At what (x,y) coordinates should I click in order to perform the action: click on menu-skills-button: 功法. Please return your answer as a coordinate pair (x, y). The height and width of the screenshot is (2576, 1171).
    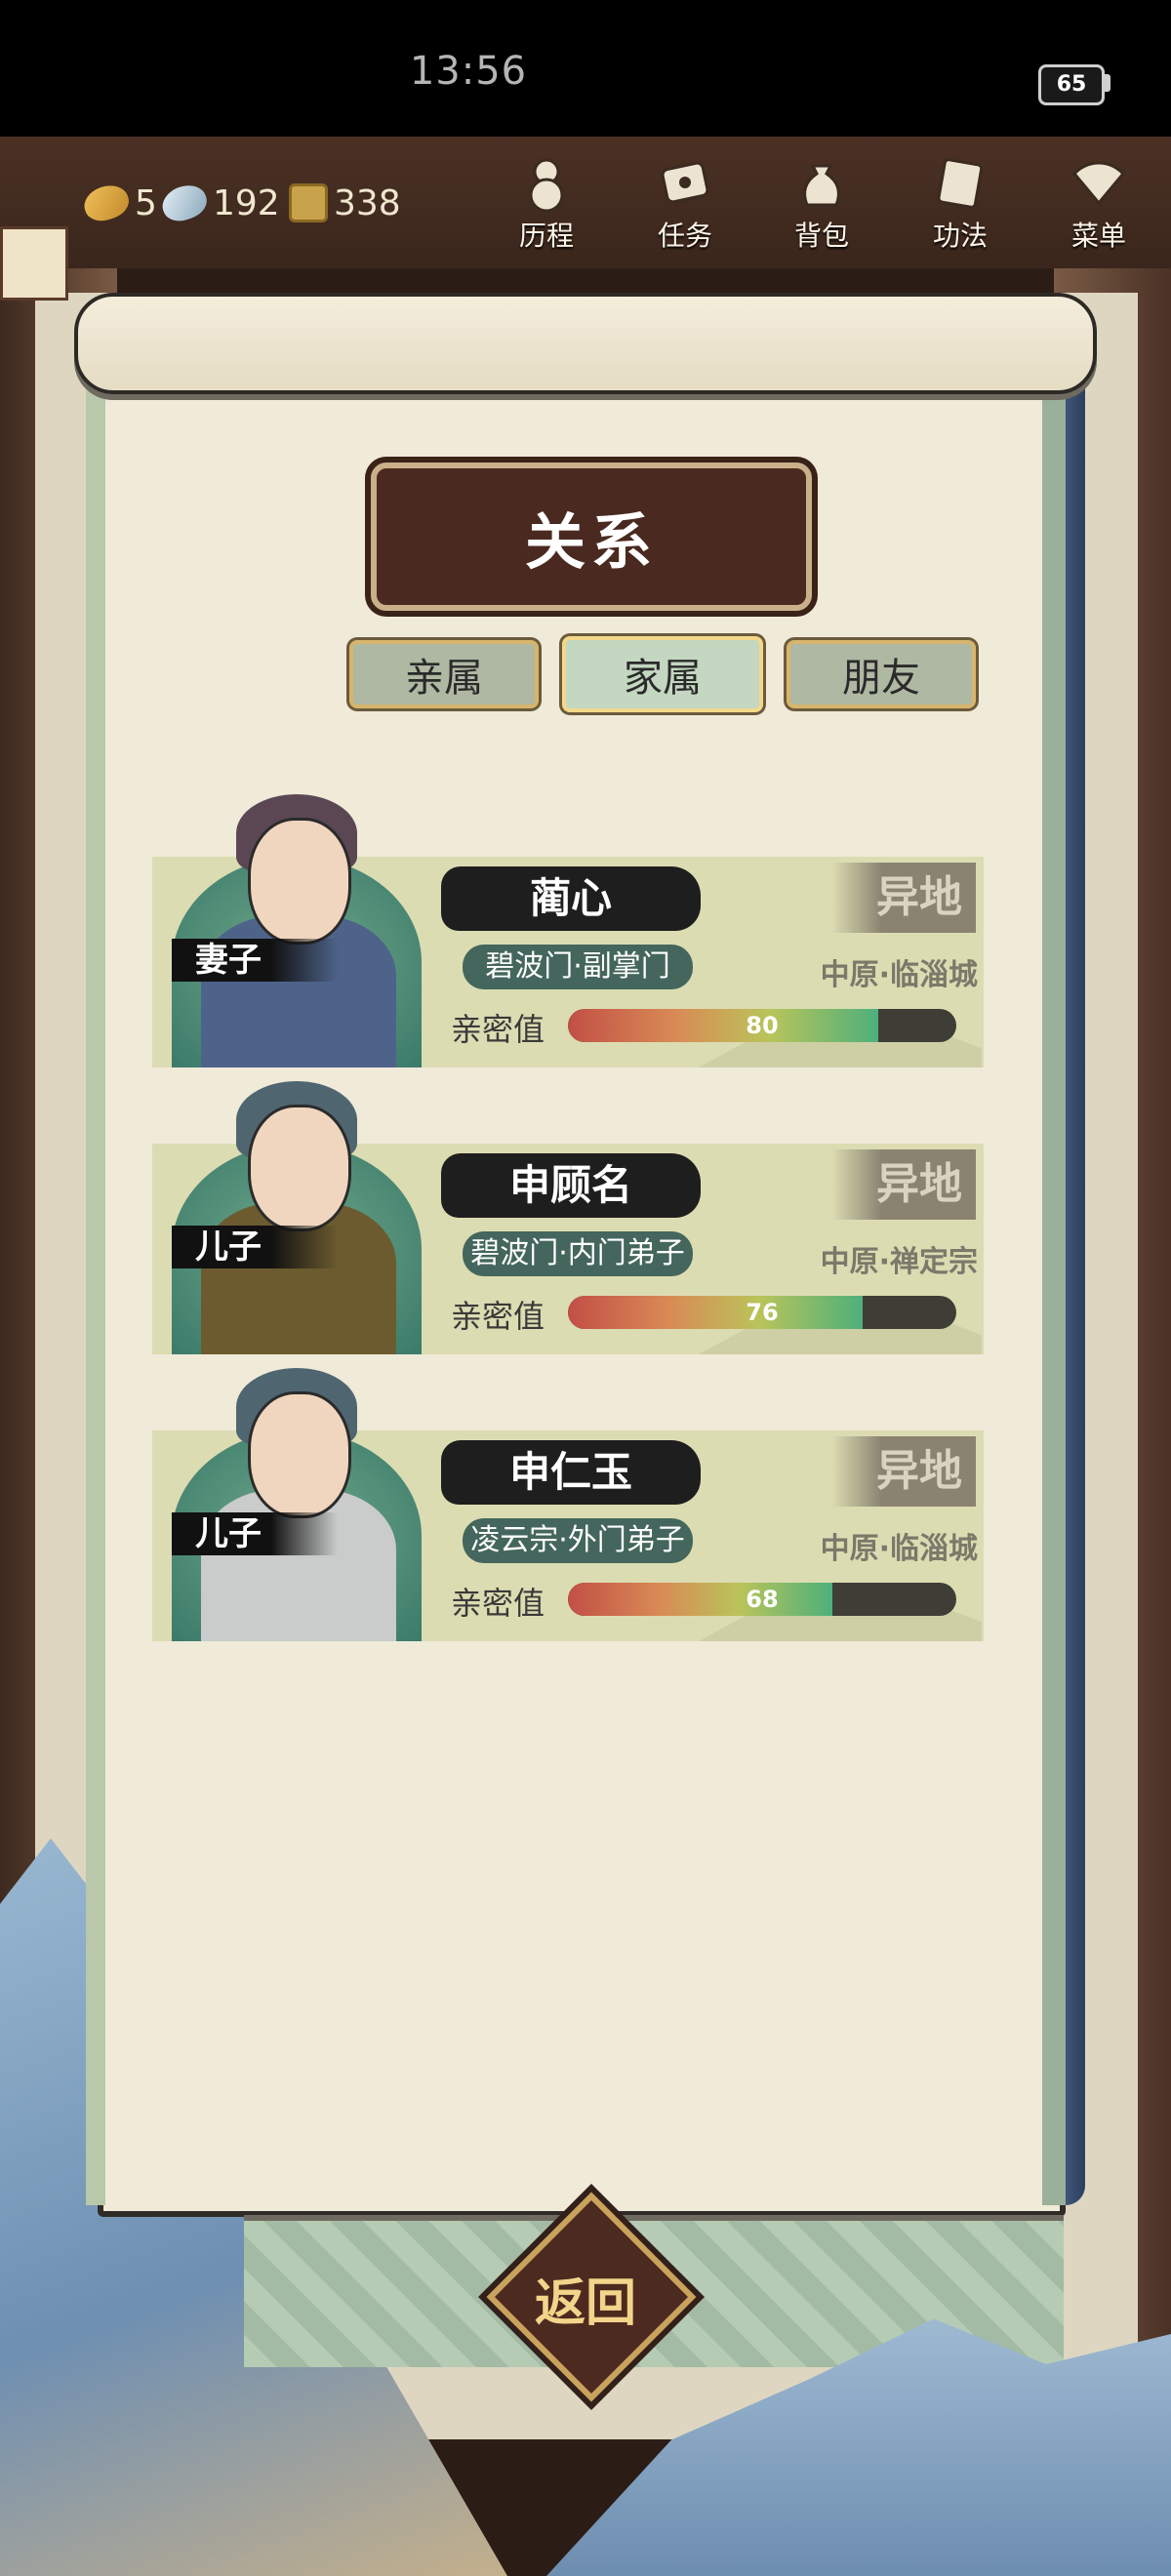
    Looking at the image, I should click on (960, 200).